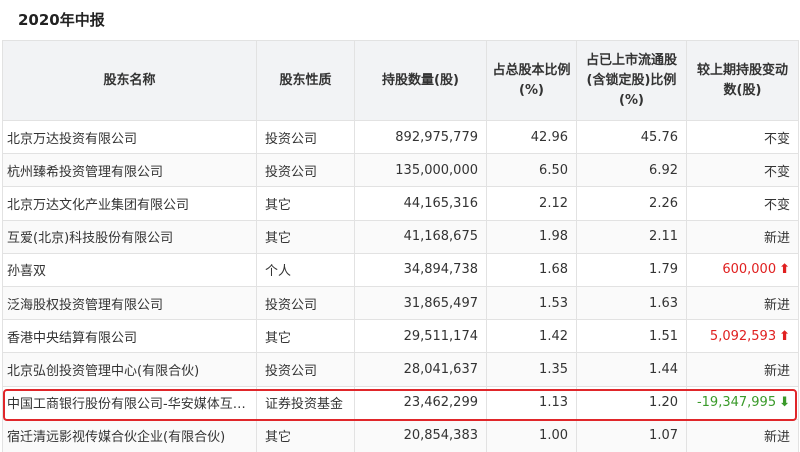  I want to click on table-row: 泛海股权投资管理有限公司 投资公司 31,865,497 1.53 1.63 新进, so click(400, 303).